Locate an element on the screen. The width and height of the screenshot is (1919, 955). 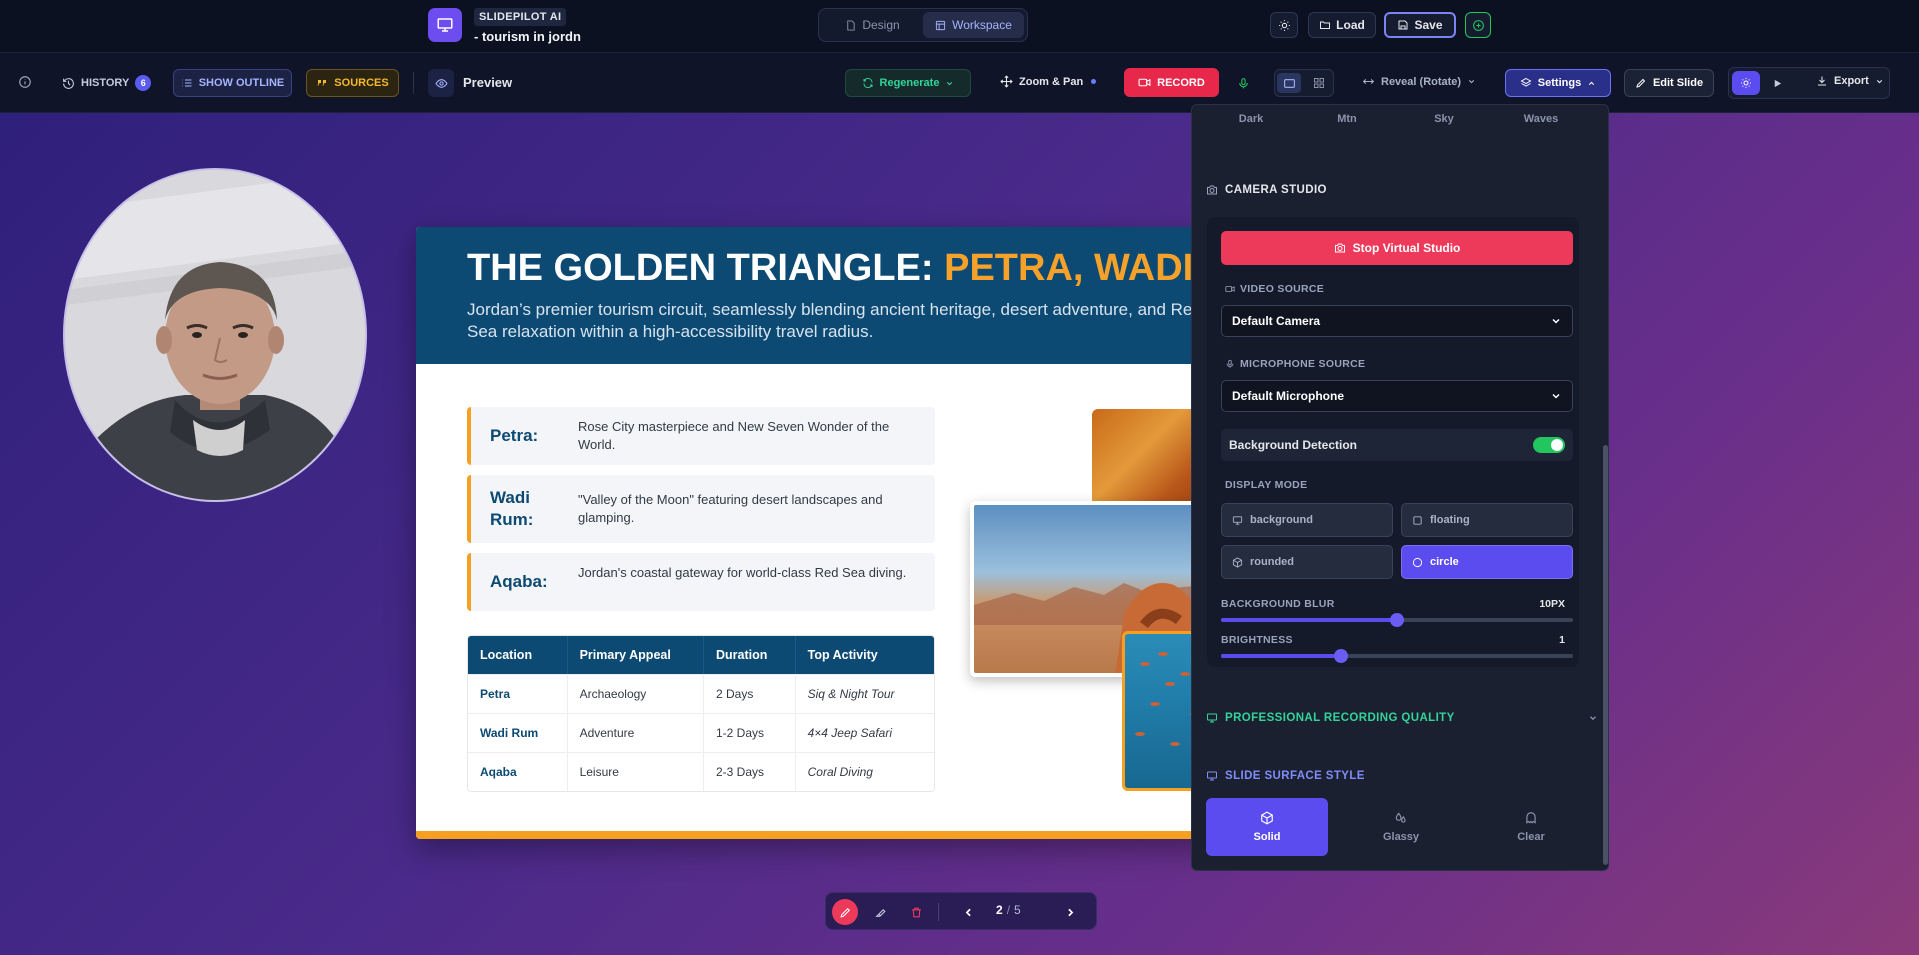
presenter-theme-button is located at coordinates (1746, 83).